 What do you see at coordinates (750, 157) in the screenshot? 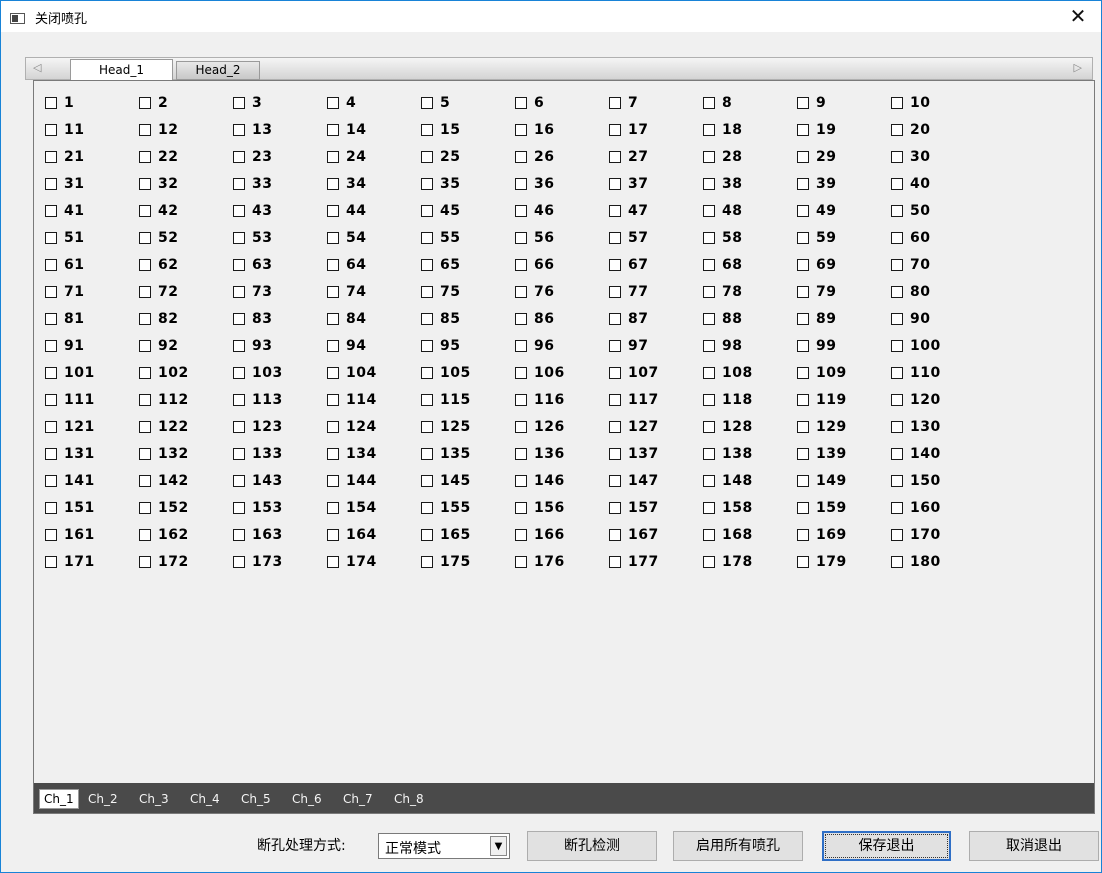
I see `nozzle-checkbox: 28` at bounding box center [750, 157].